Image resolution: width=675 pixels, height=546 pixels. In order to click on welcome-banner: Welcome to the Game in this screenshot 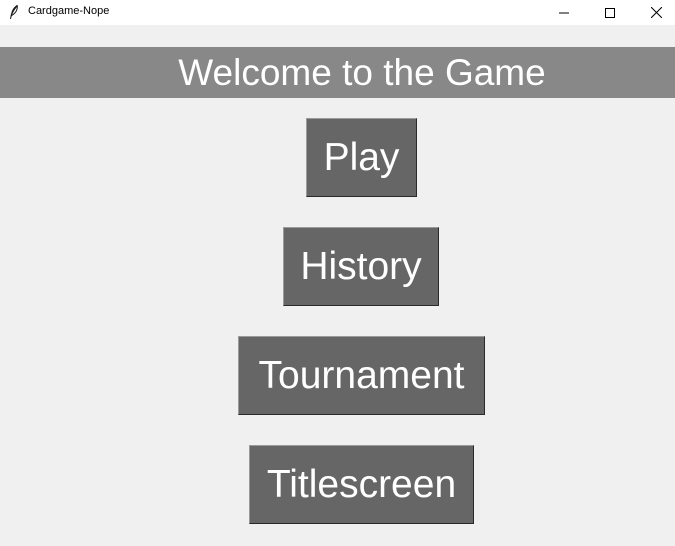, I will do `click(337, 72)`.